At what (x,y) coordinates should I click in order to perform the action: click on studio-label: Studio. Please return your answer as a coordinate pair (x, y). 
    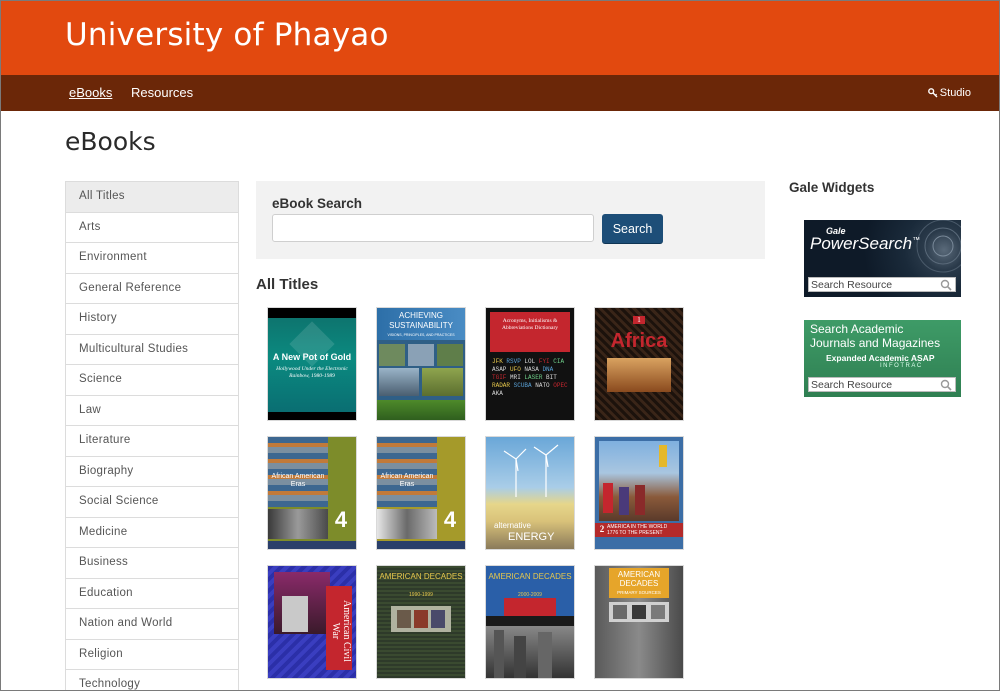
    Looking at the image, I should click on (955, 93).